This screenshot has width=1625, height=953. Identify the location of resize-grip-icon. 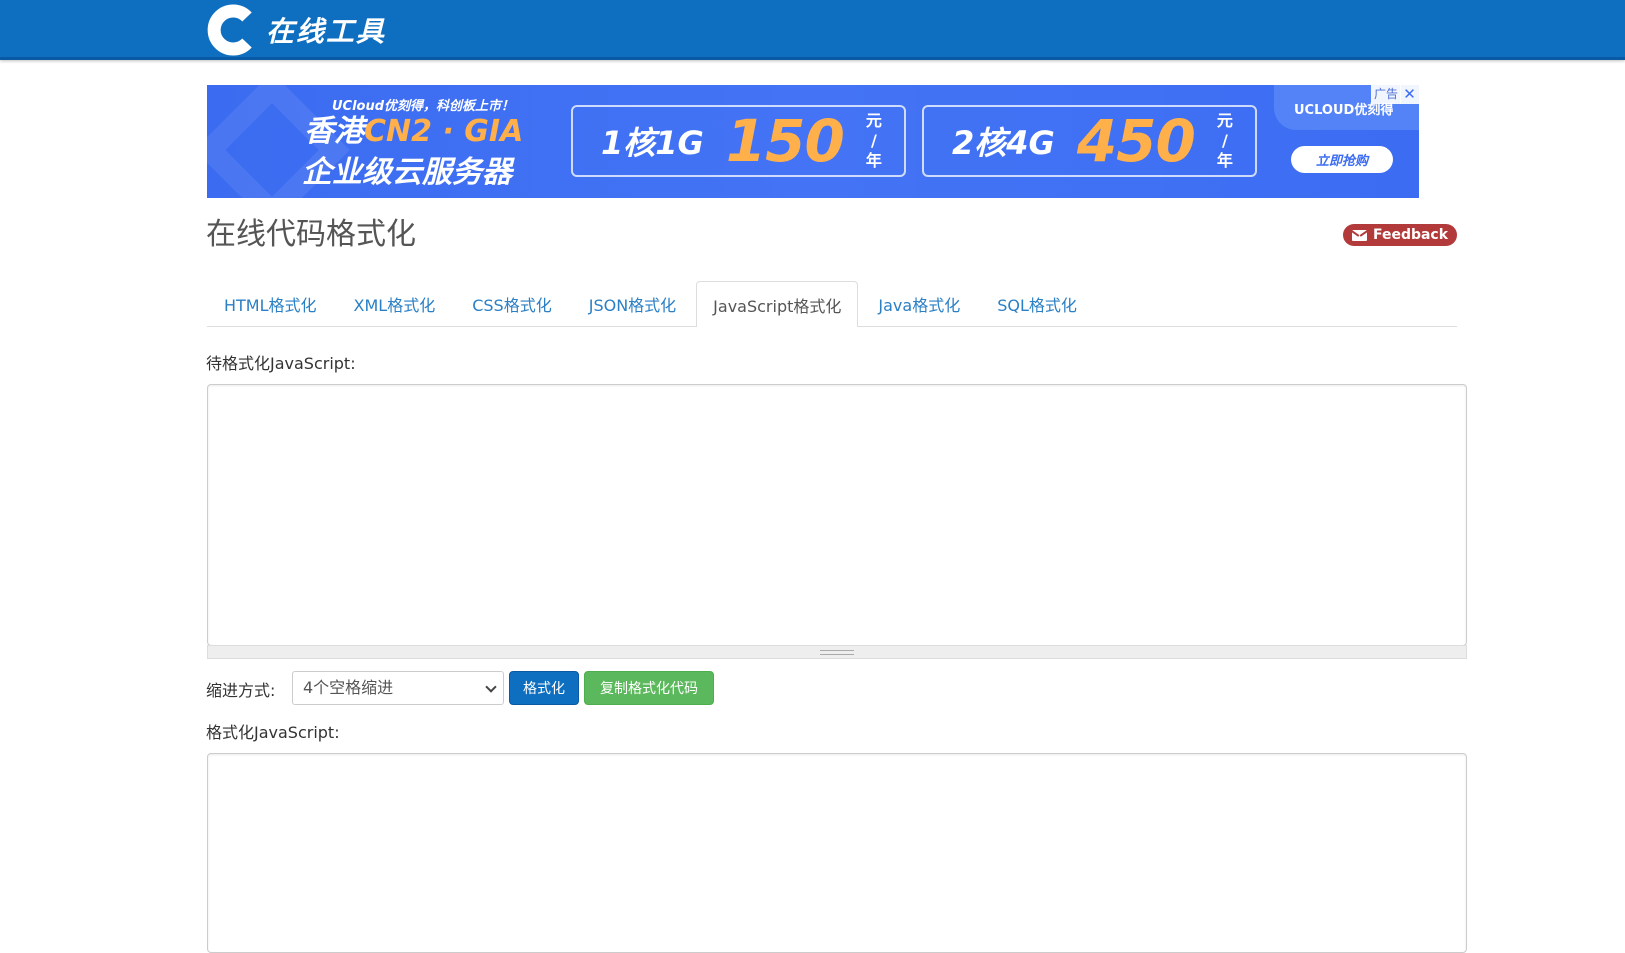
(837, 652).